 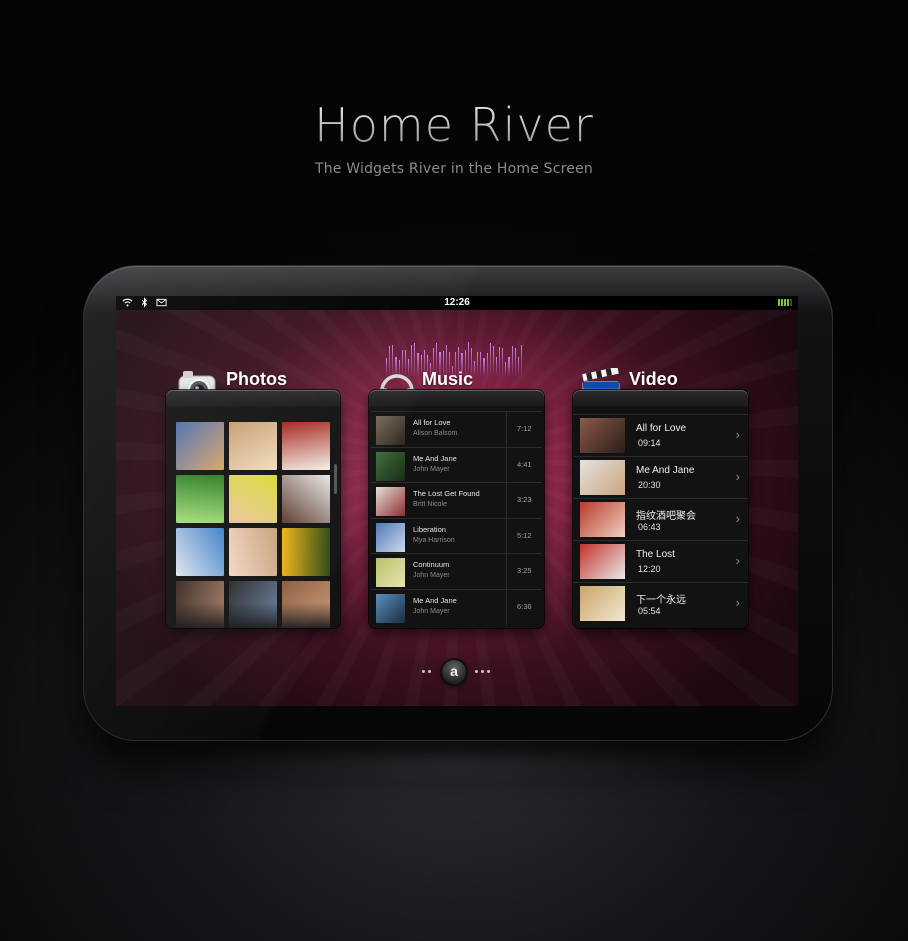 What do you see at coordinates (661, 428) in the screenshot?
I see `video-title-text: All for Love` at bounding box center [661, 428].